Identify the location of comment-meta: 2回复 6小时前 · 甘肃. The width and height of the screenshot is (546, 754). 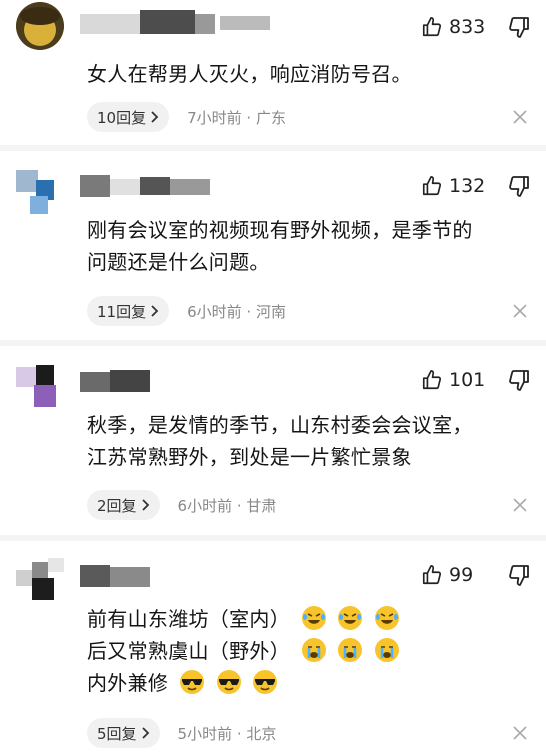
(181, 505).